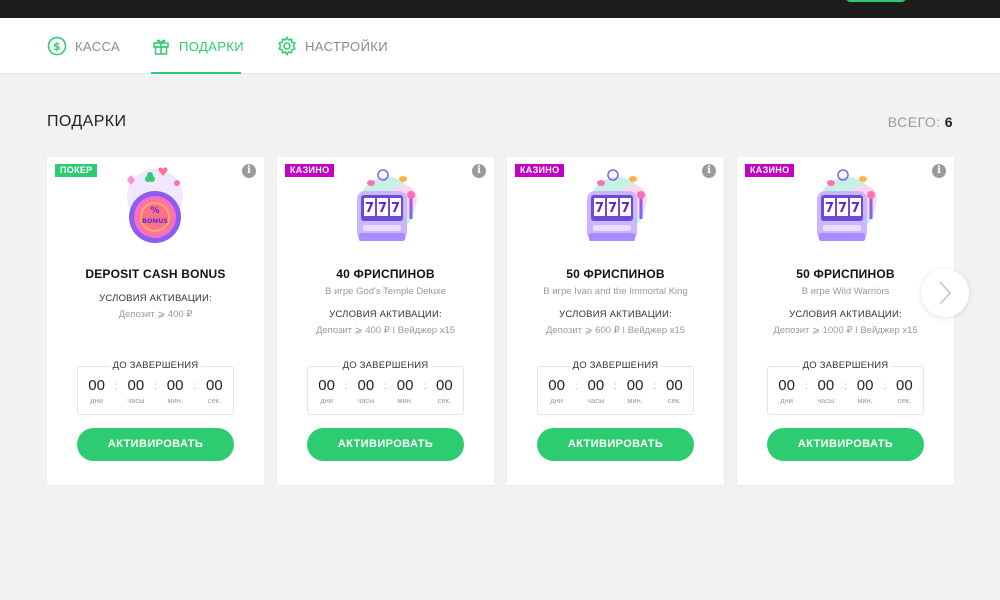 Image resolution: width=1000 pixels, height=600 pixels. I want to click on carousel-next-button, so click(945, 293).